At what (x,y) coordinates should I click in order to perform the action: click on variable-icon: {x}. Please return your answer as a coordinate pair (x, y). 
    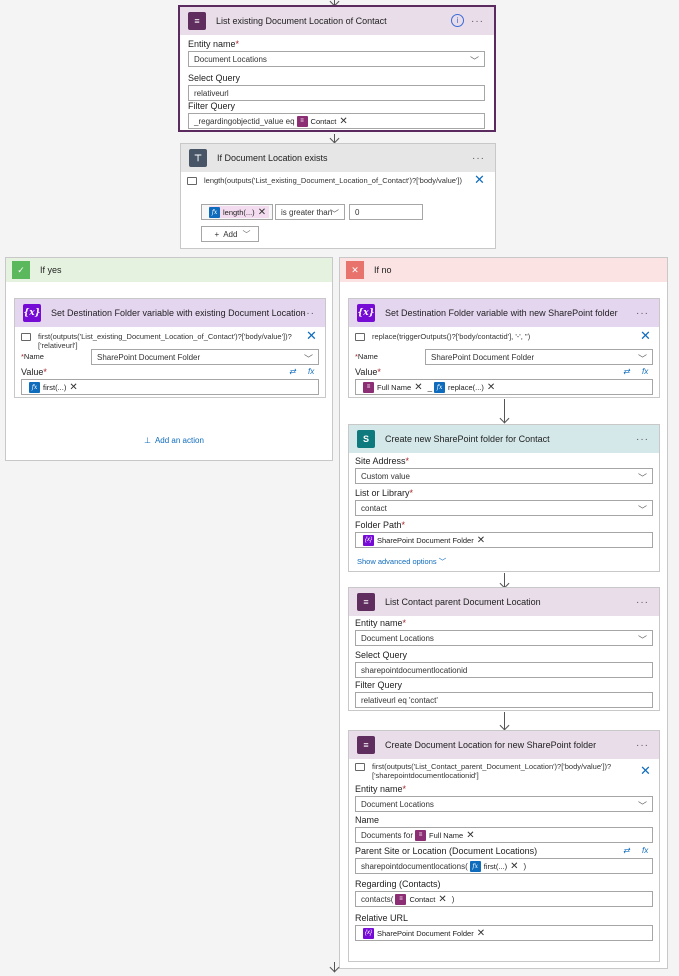
    Looking at the image, I should click on (368, 540).